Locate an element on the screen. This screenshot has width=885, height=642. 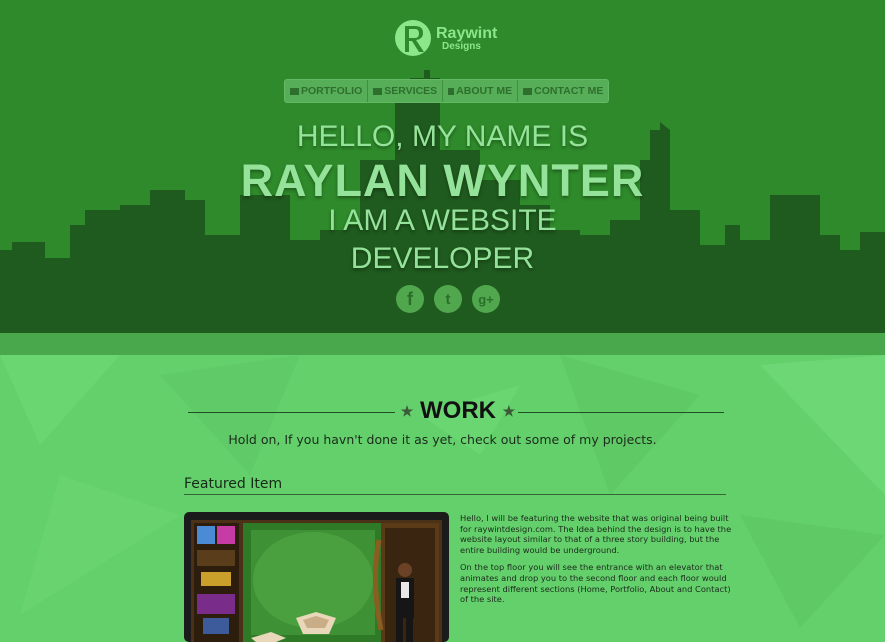
google-plus-icon: g+ is located at coordinates (486, 299).